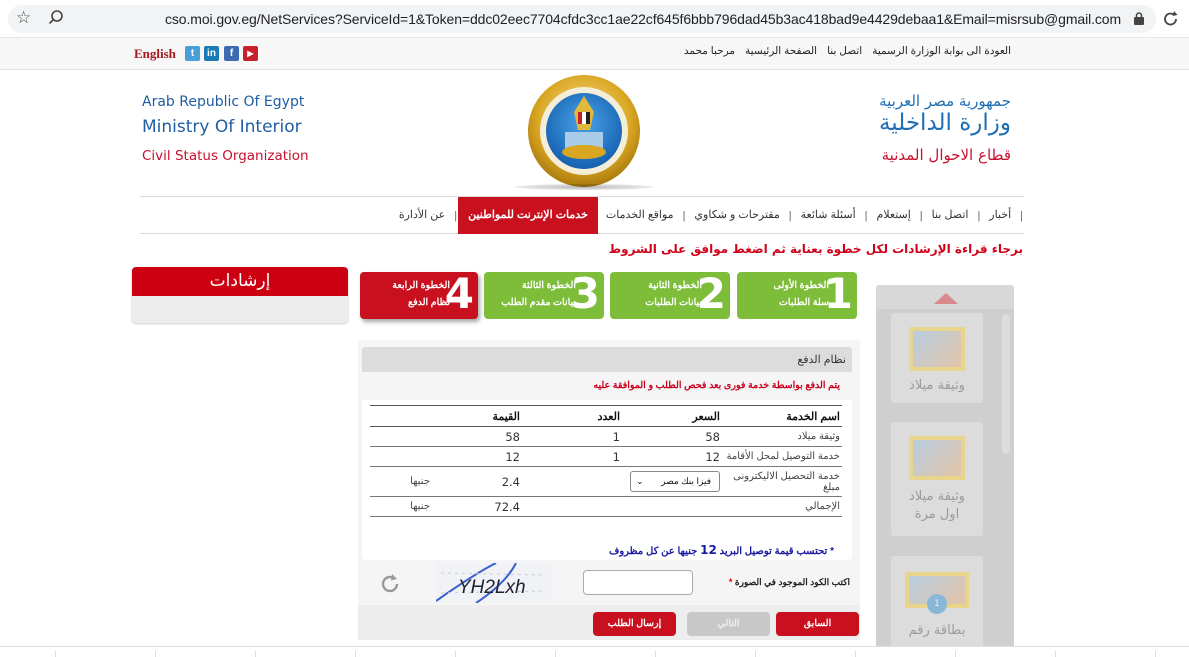  Describe the element at coordinates (670, 294) in the screenshot. I see `step-2: 2 الخطوة الثانية بيانات الطلبات` at that location.